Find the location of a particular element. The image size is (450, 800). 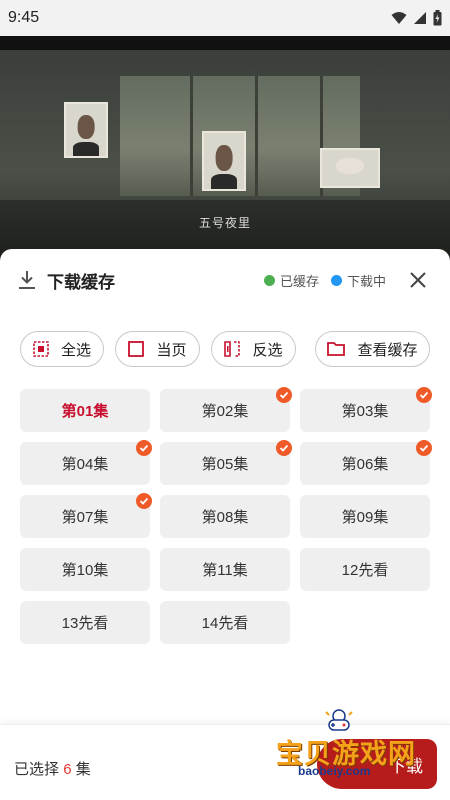

episode-item: 13先看 is located at coordinates (85, 622).